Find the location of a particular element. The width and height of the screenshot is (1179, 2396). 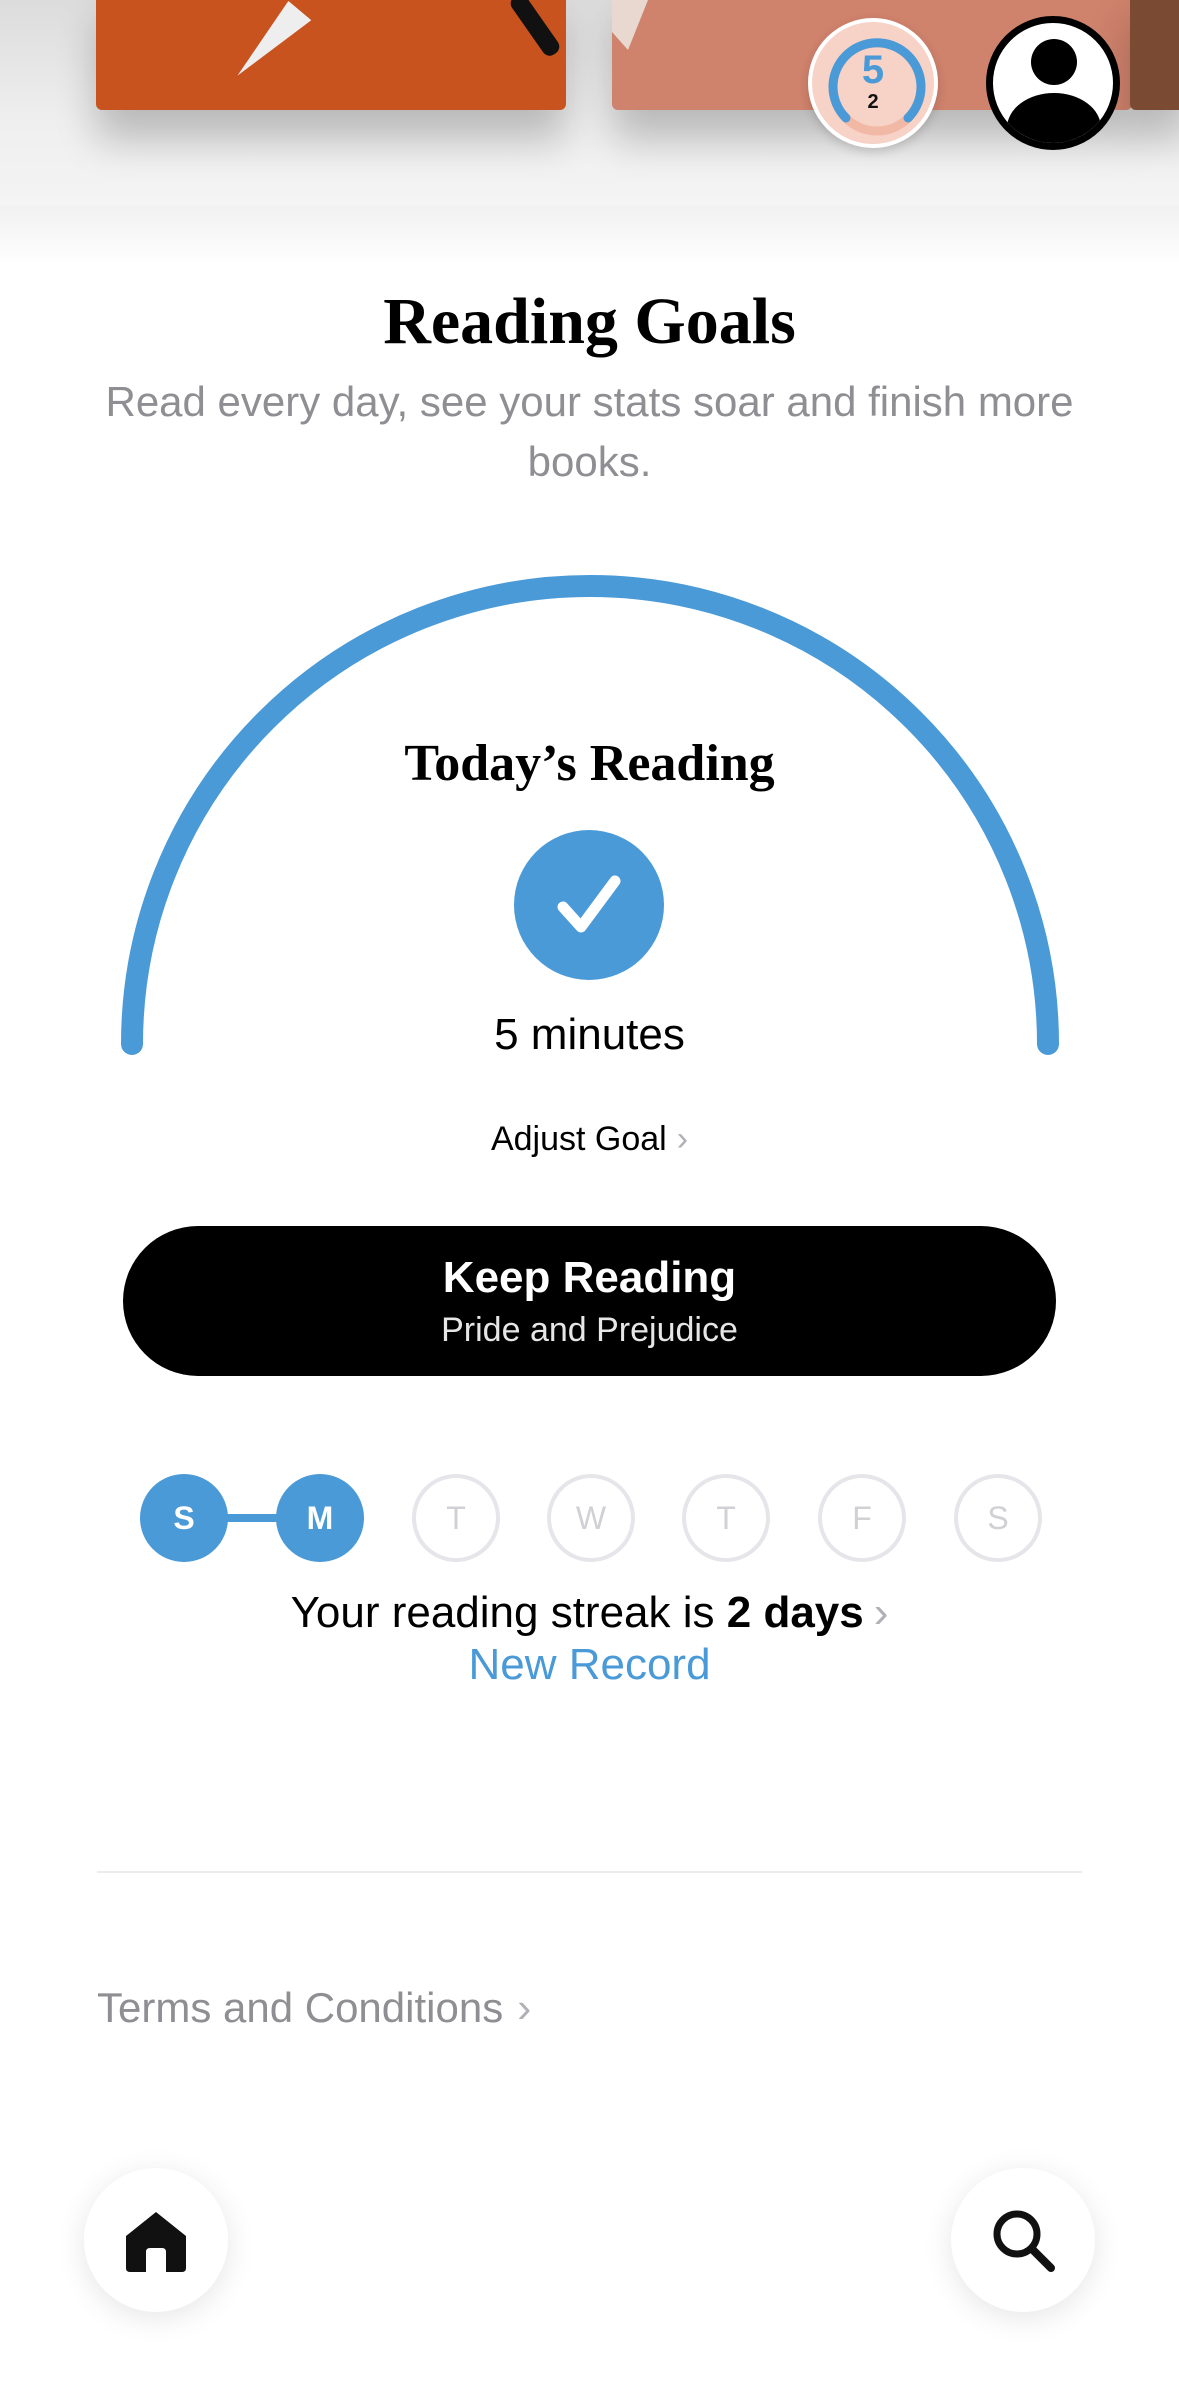

streak-value: 2 days is located at coordinates (795, 1612).